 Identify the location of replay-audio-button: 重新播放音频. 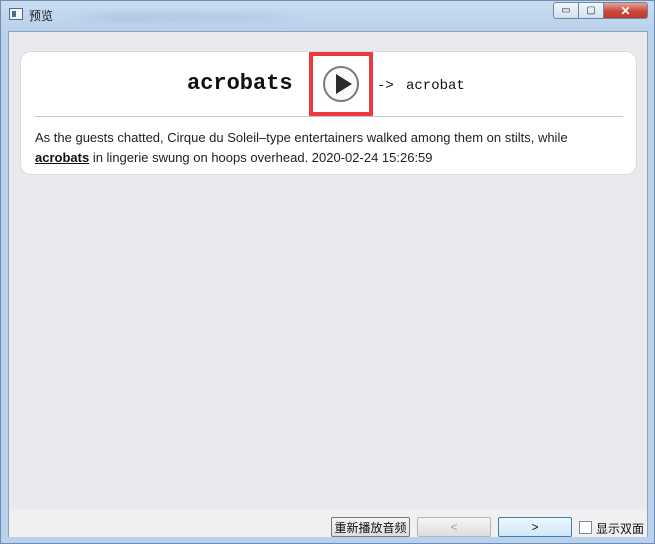
(370, 527).